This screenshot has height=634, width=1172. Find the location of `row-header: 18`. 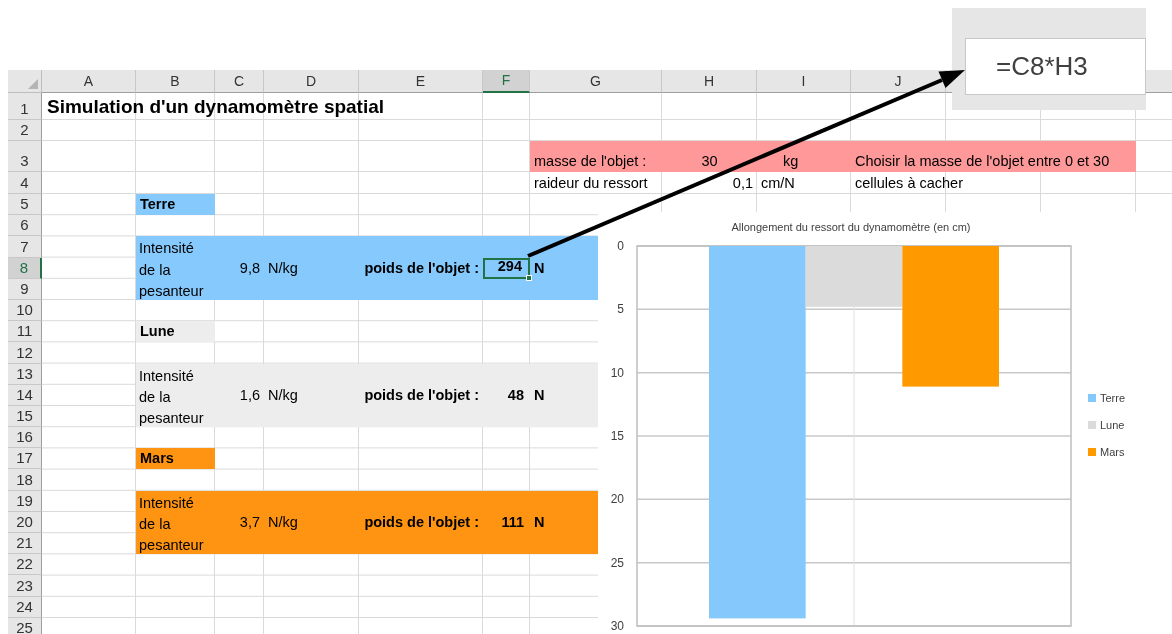

row-header: 18 is located at coordinates (25, 480).